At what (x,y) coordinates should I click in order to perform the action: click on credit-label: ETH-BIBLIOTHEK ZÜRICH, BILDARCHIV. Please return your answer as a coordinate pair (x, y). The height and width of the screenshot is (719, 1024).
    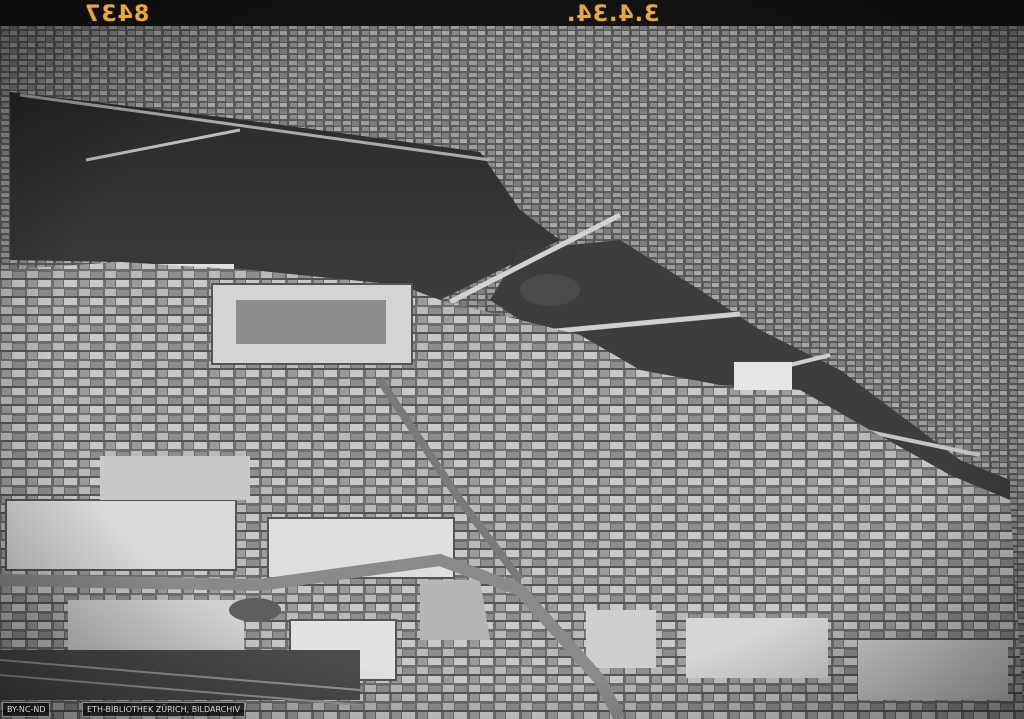
    Looking at the image, I should click on (164, 709).